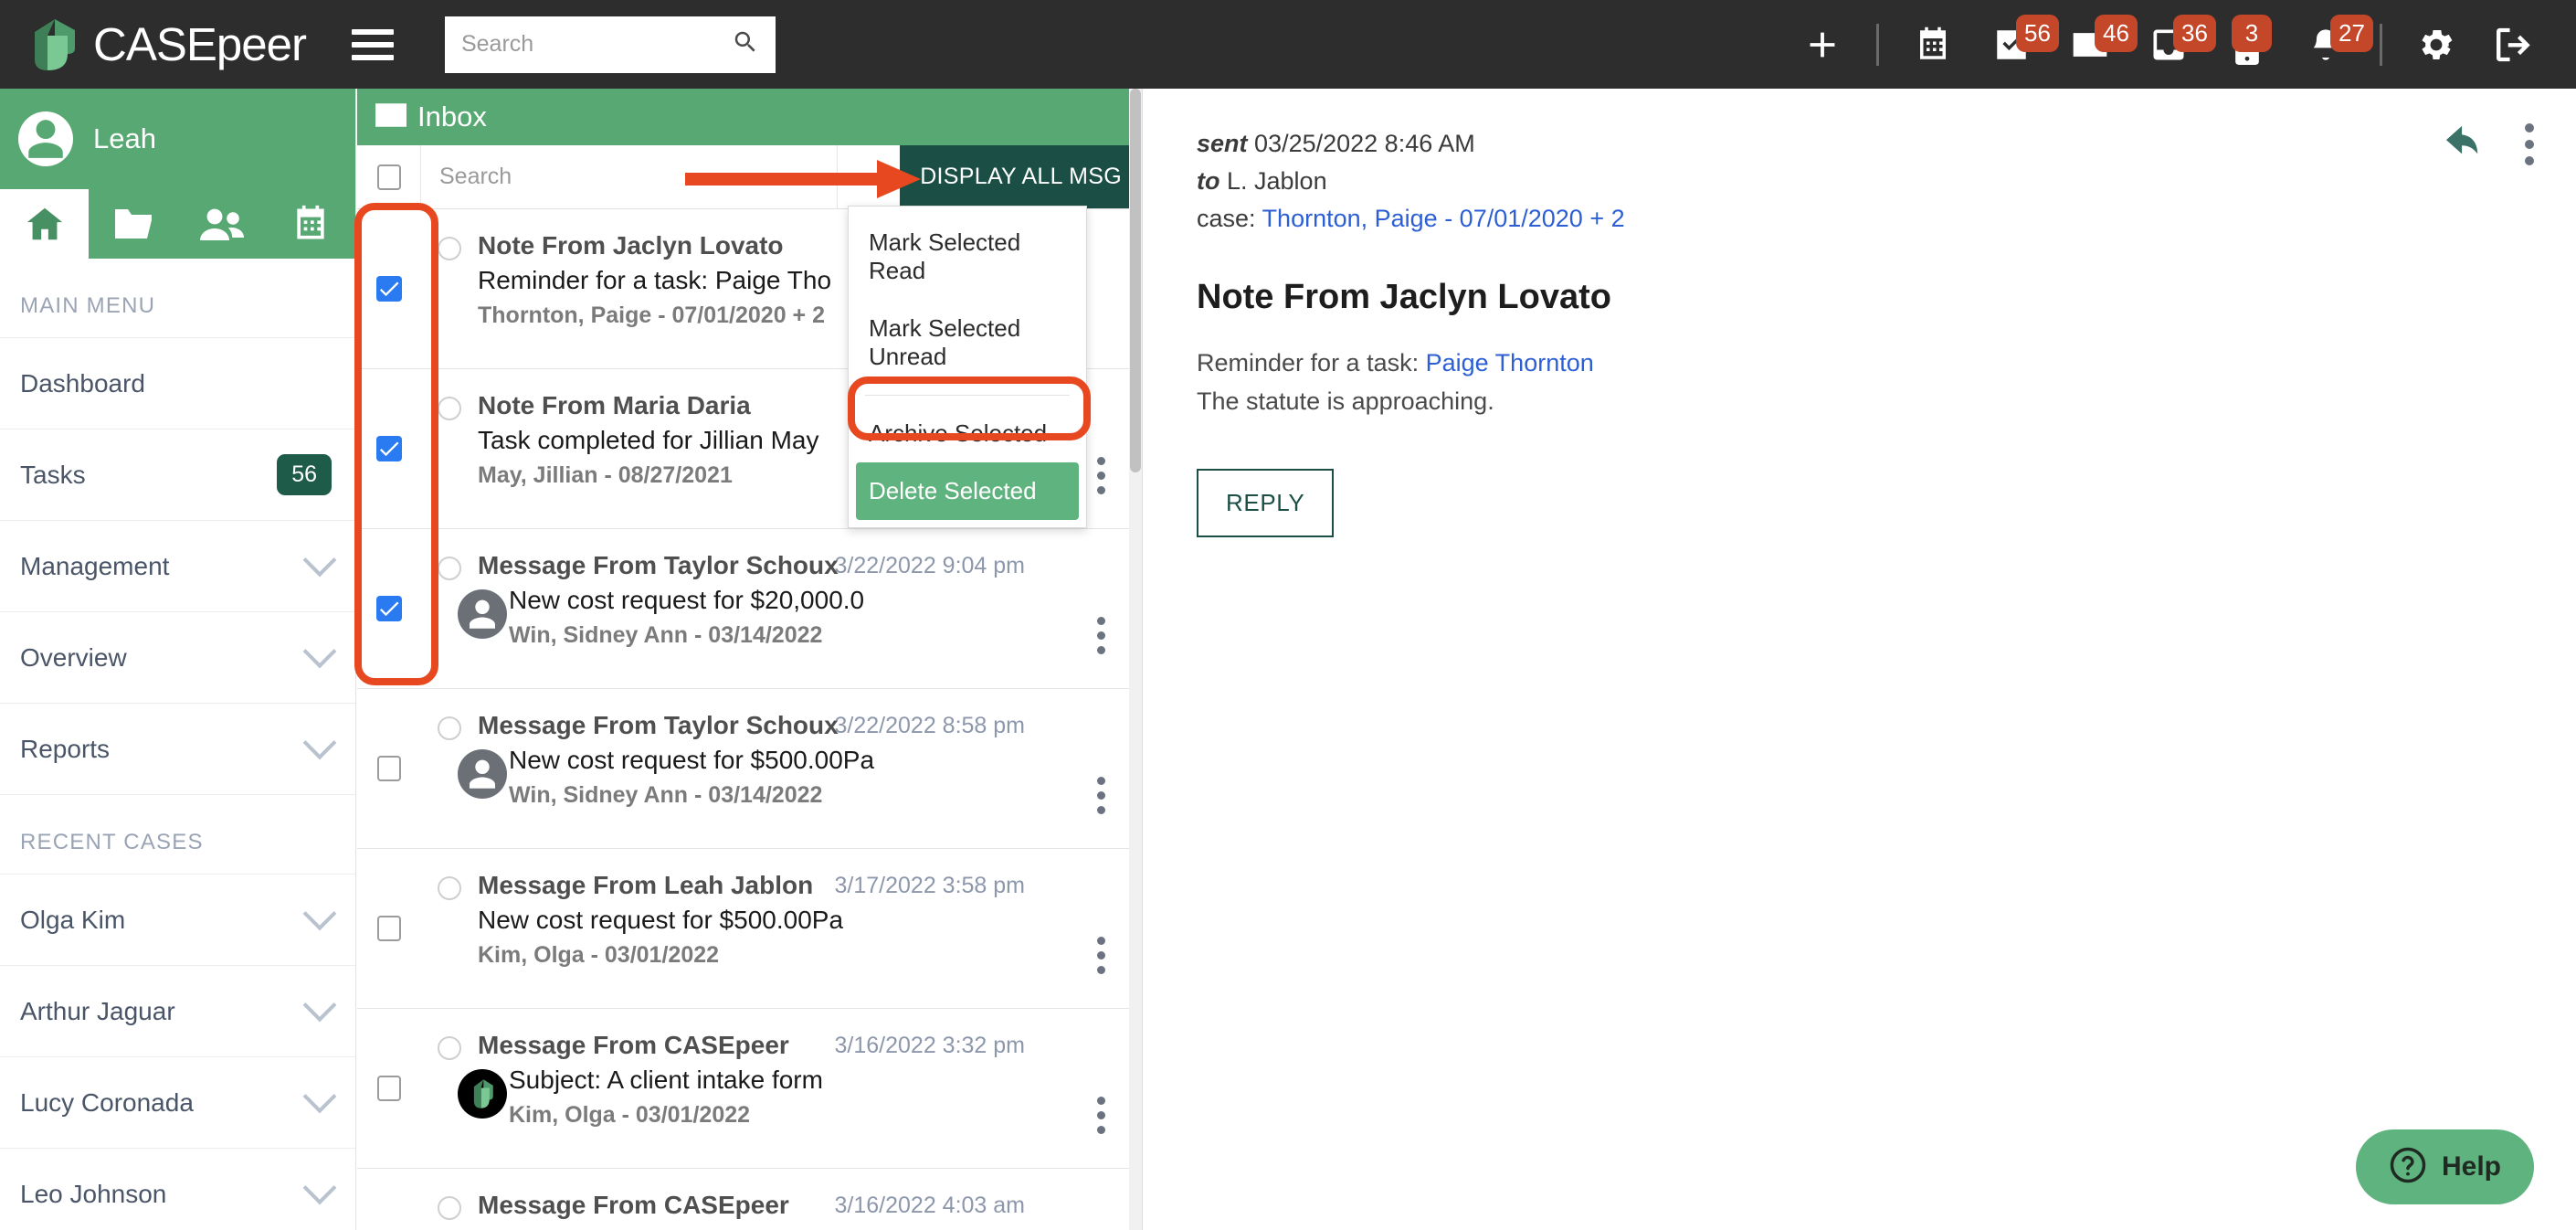 The height and width of the screenshot is (1230, 2576). Describe the element at coordinates (2437, 44) in the screenshot. I see `settings-icon` at that location.